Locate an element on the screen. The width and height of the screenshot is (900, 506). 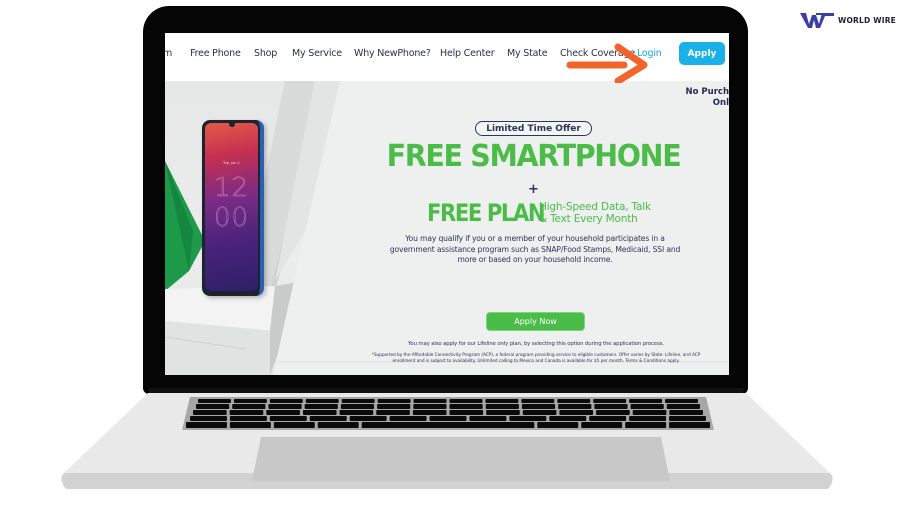
nav-item-free-phone: Free Phone is located at coordinates (215, 53).